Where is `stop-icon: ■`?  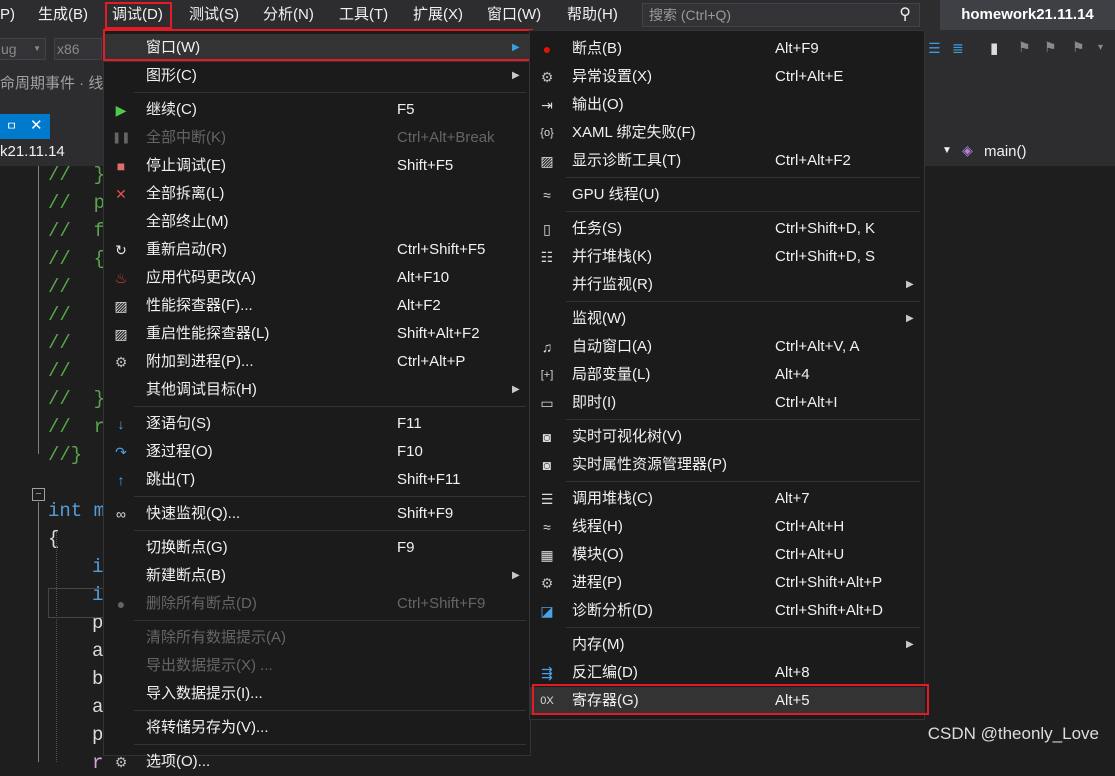 stop-icon: ■ is located at coordinates (121, 166).